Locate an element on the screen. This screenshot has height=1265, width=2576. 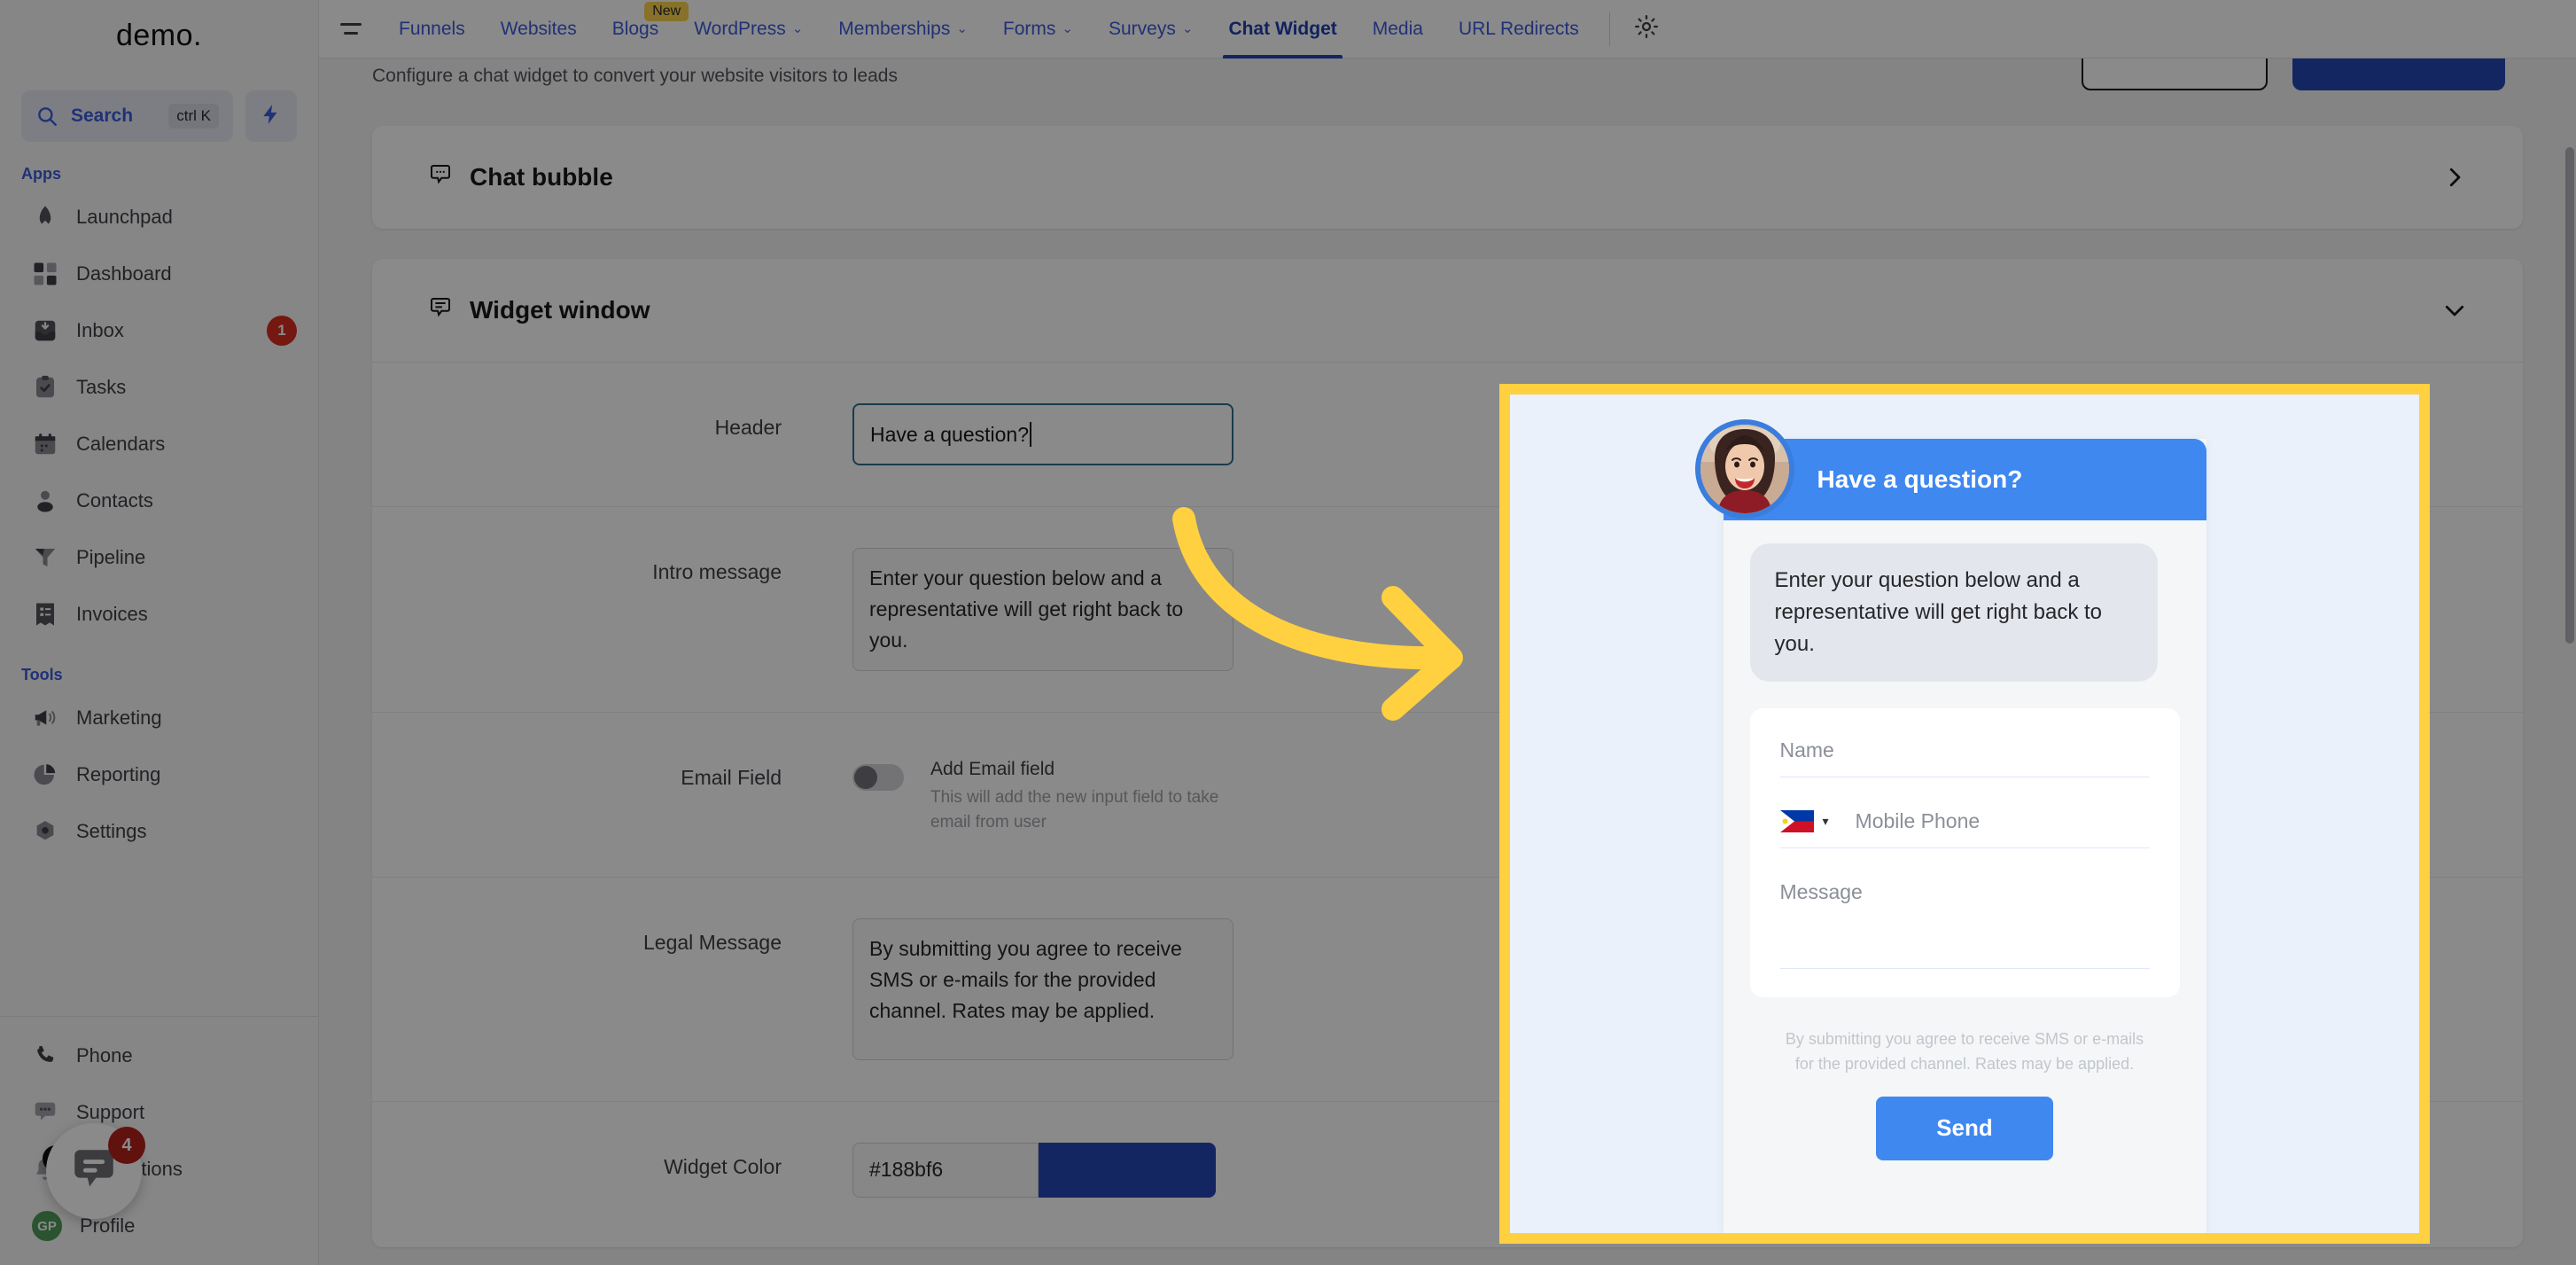
section-header: Widget window is located at coordinates (1448, 310).